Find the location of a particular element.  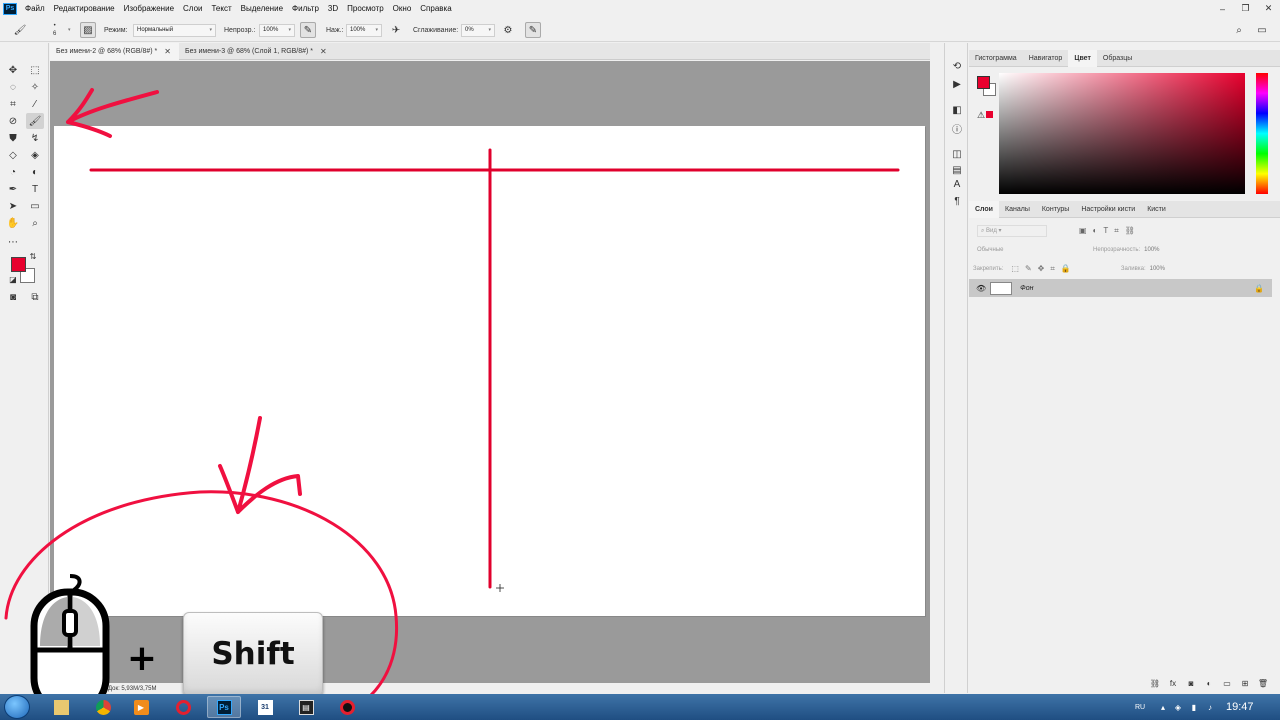

link-layers-icon: ⛓ is located at coordinates (1155, 684).